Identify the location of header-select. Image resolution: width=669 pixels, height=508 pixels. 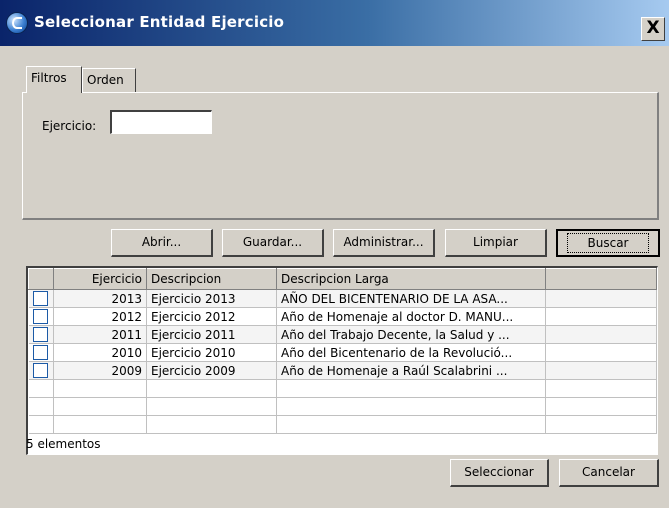
(41, 279).